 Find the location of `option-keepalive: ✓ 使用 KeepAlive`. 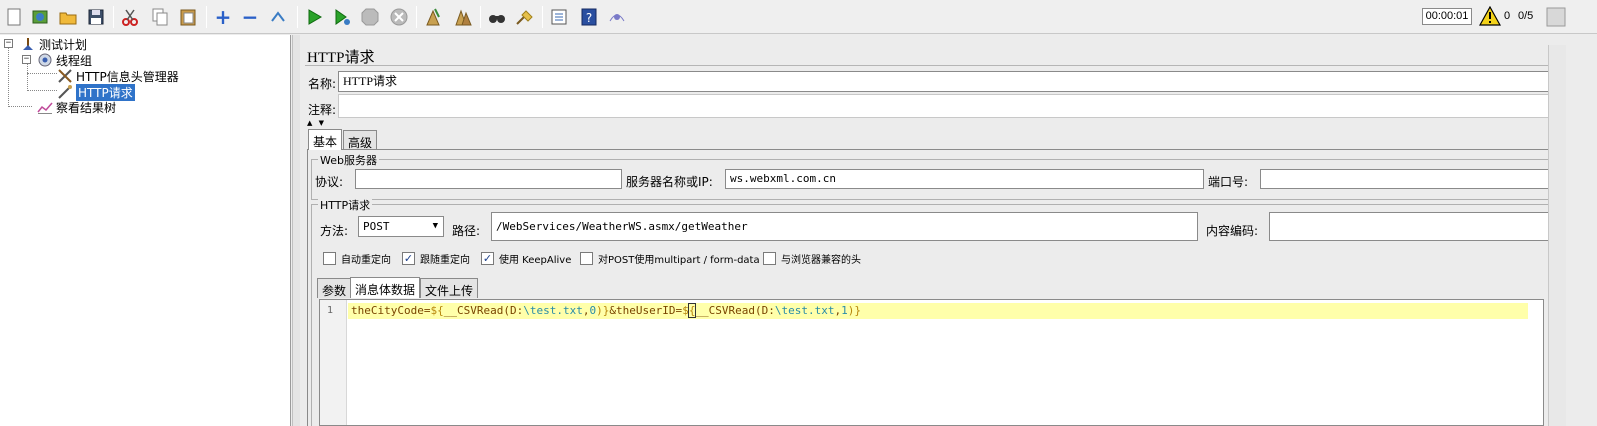

option-keepalive: ✓ 使用 KeepAlive is located at coordinates (526, 258).